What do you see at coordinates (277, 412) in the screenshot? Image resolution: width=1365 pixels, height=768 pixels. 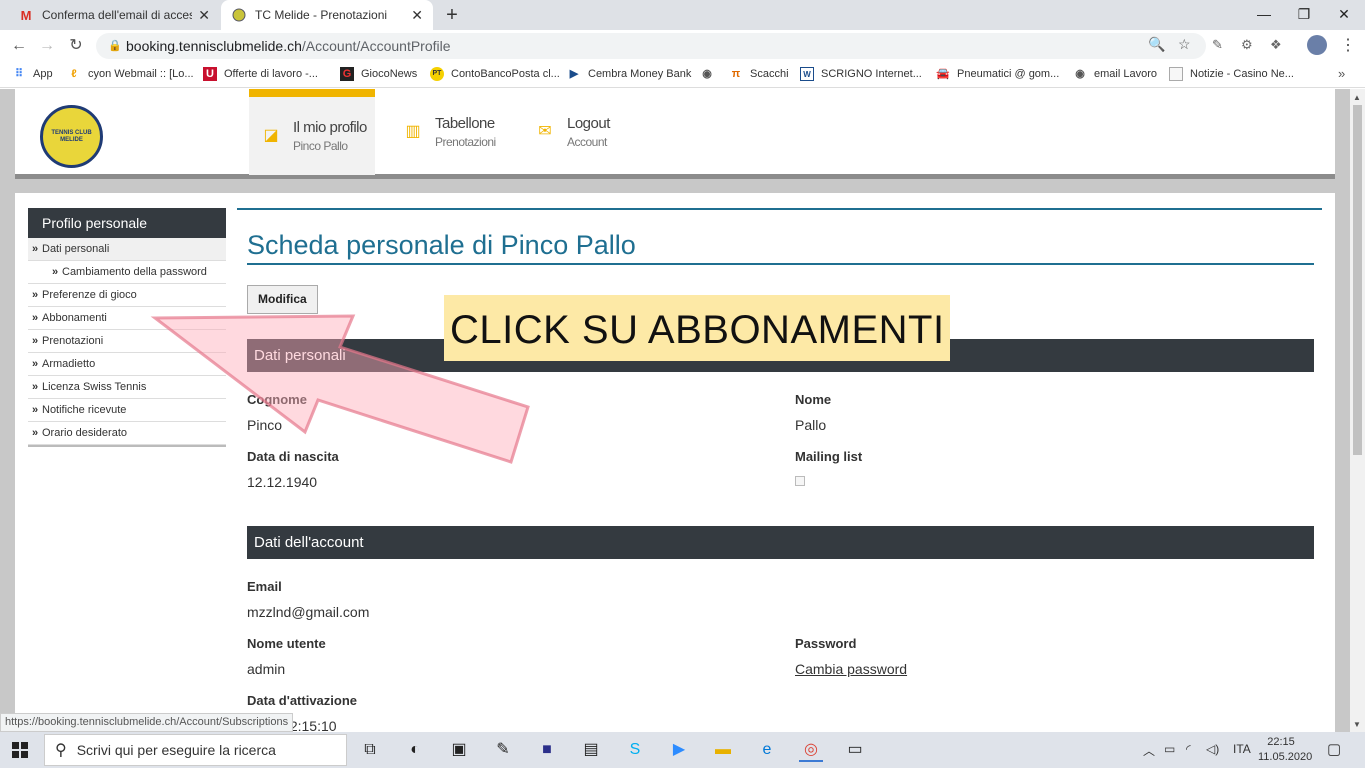 I see `field-cognome: Cognome Pinco` at bounding box center [277, 412].